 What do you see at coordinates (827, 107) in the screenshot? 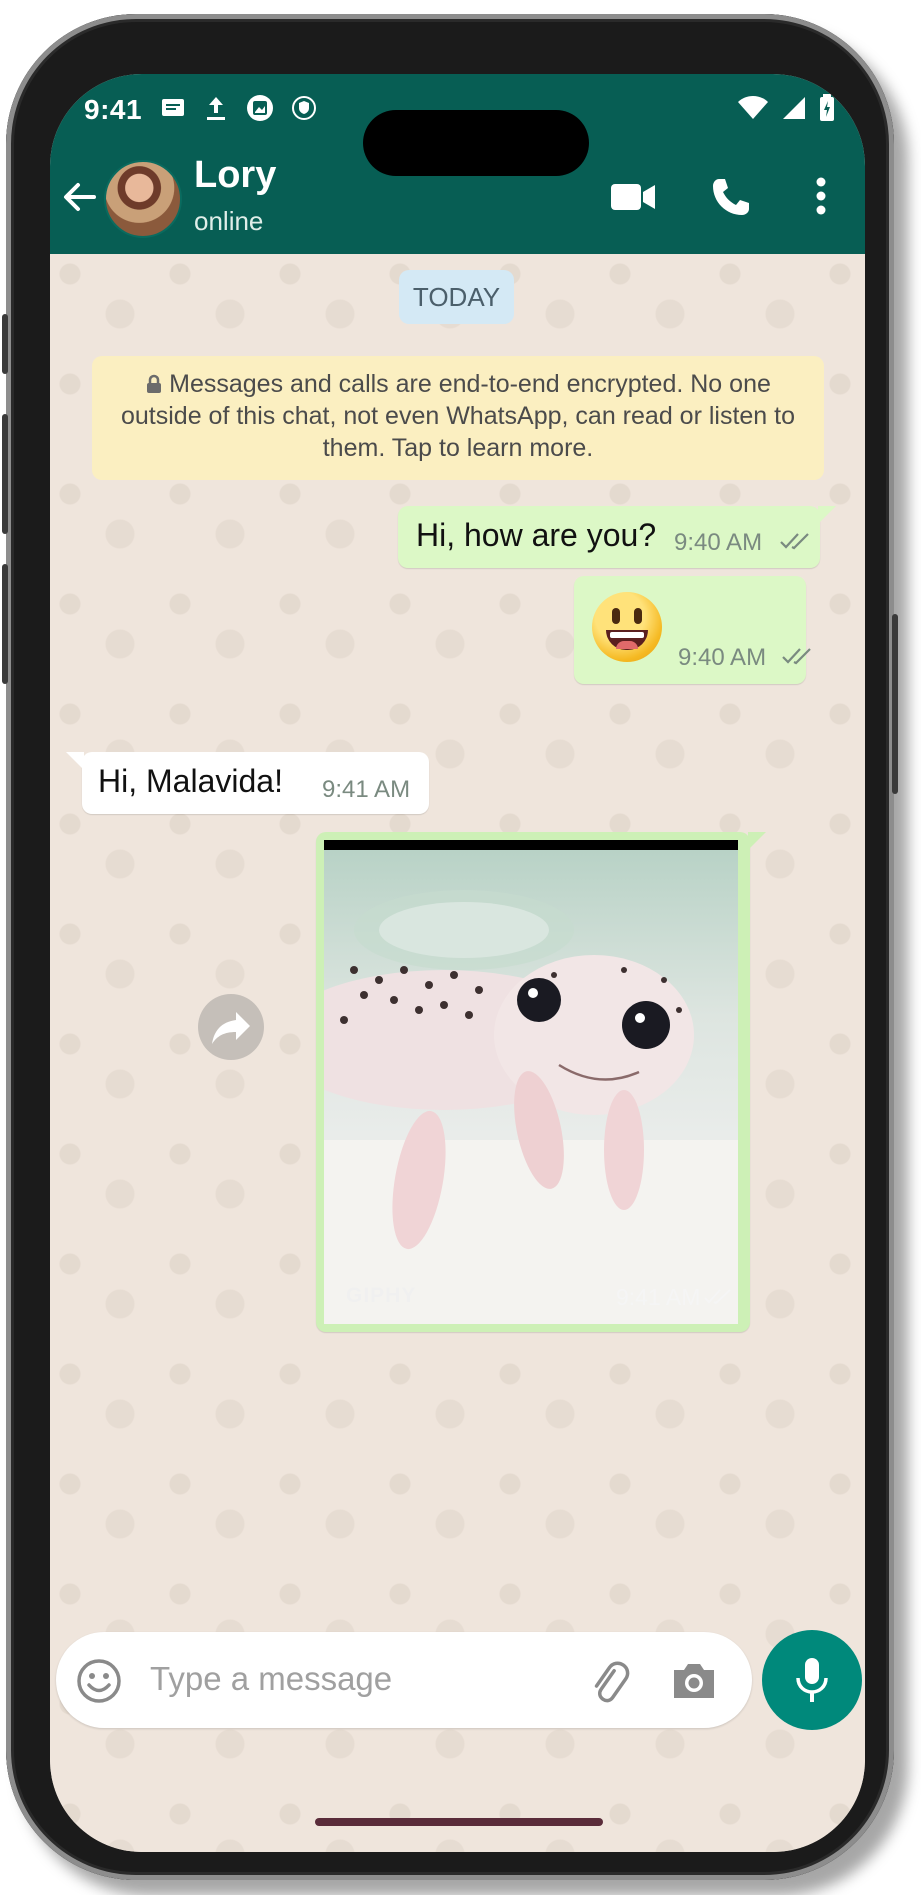
I see `battery-icon` at bounding box center [827, 107].